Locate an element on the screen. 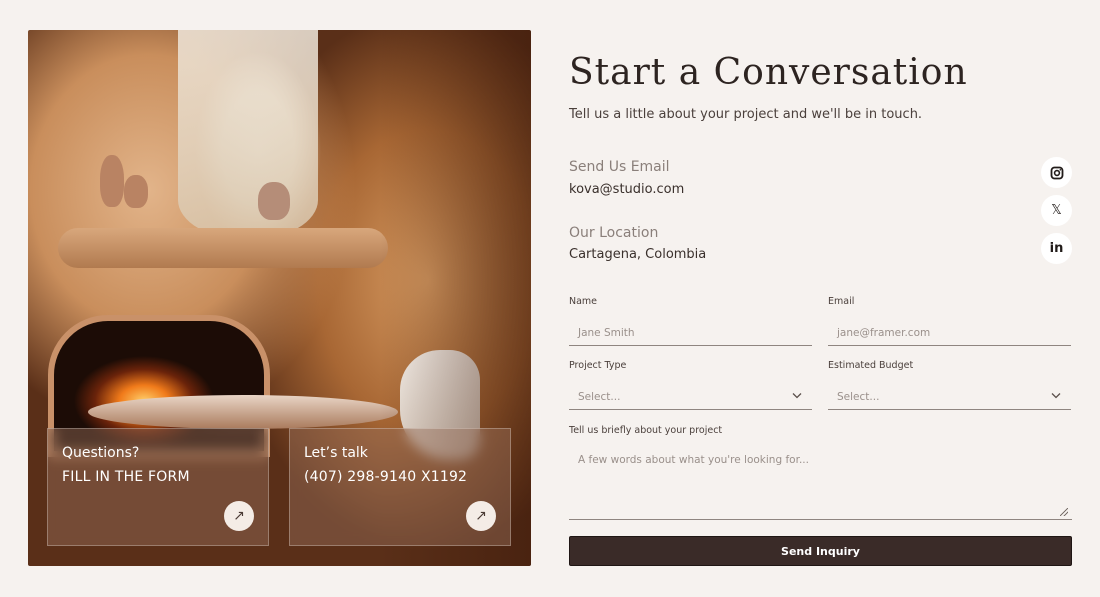 The width and height of the screenshot is (1100, 597). questions-card: Questions? FILL IN THE FORM ↗ is located at coordinates (158, 487).